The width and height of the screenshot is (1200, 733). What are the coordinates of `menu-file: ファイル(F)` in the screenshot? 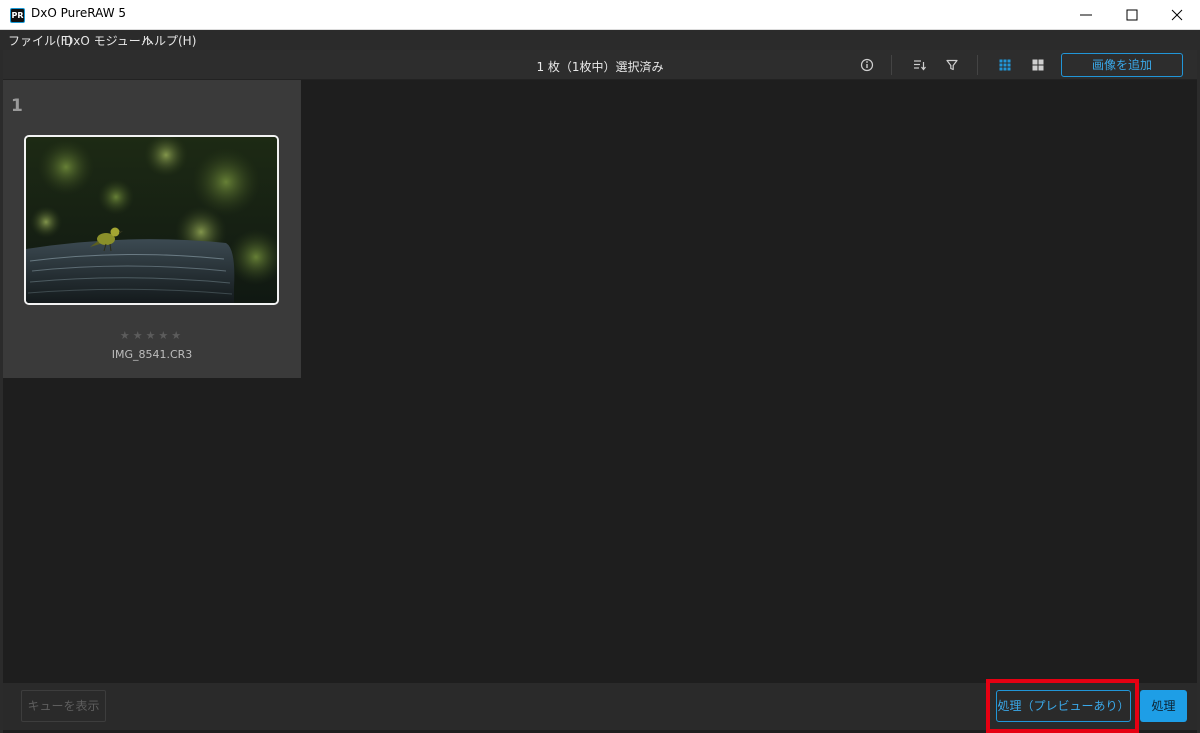 It's located at (40, 40).